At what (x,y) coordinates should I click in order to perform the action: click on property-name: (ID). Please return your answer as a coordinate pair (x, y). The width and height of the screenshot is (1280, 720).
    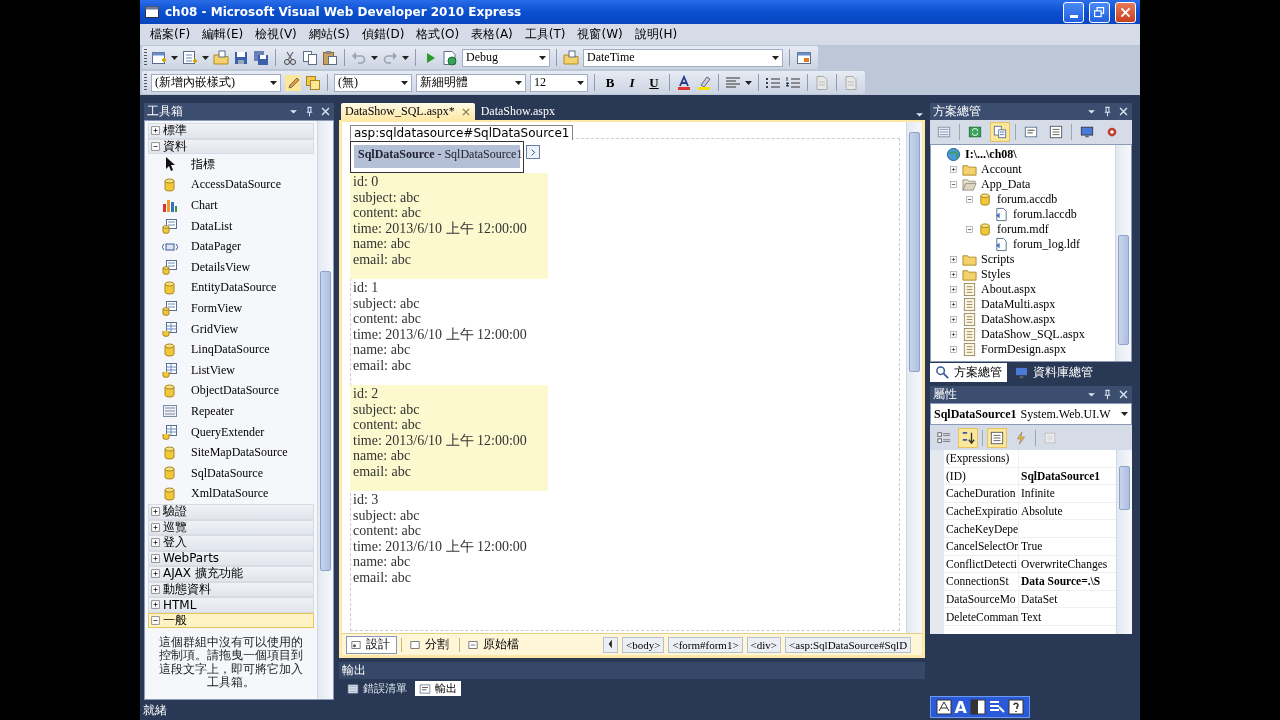
    Looking at the image, I should click on (981, 476).